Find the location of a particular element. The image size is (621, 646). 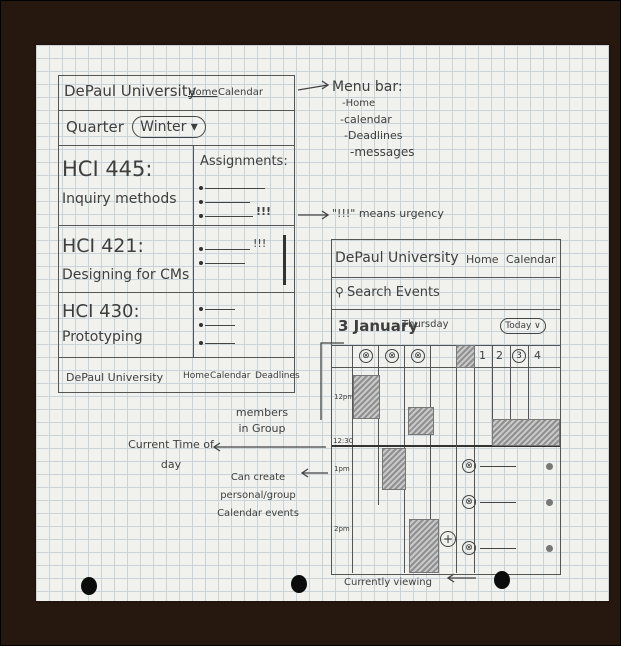

today-button: Today ∨ is located at coordinates (523, 326).